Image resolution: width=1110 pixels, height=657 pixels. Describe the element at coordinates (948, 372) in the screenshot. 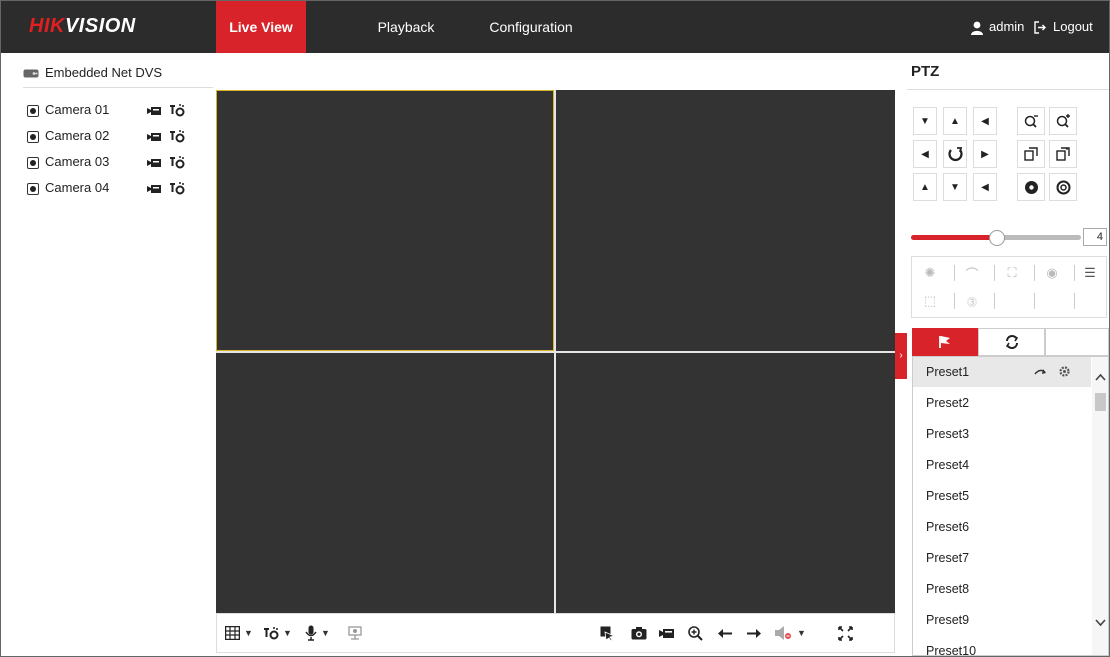

I see `preset-label: Preset1` at that location.